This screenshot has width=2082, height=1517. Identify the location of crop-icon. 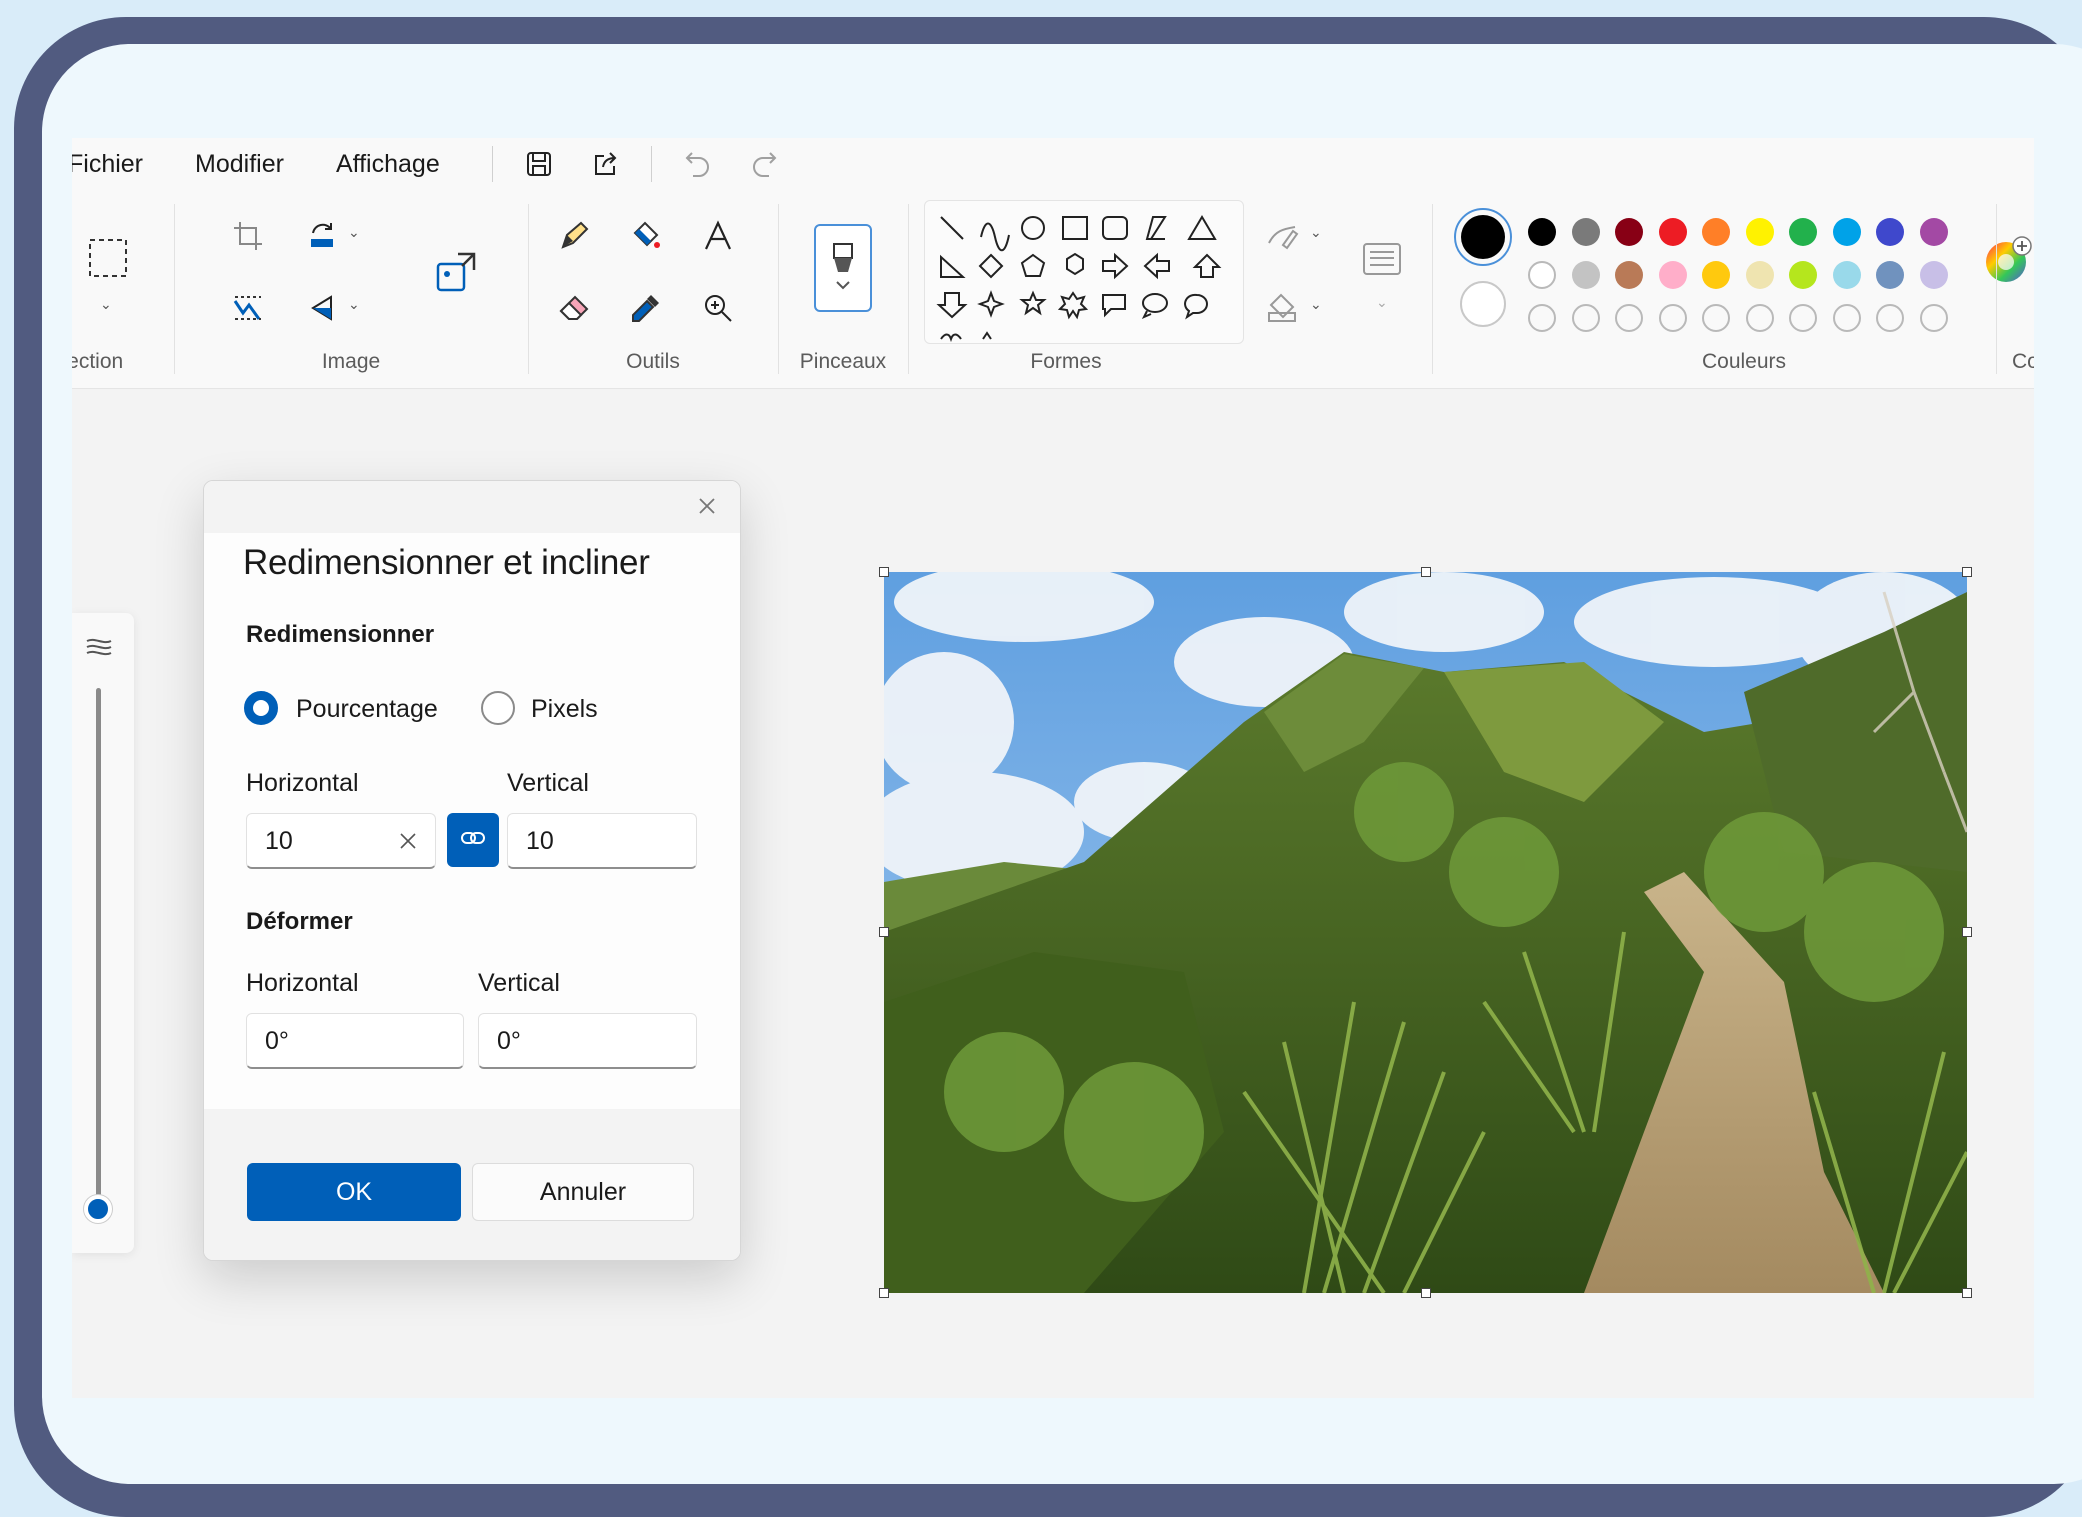
(248, 236).